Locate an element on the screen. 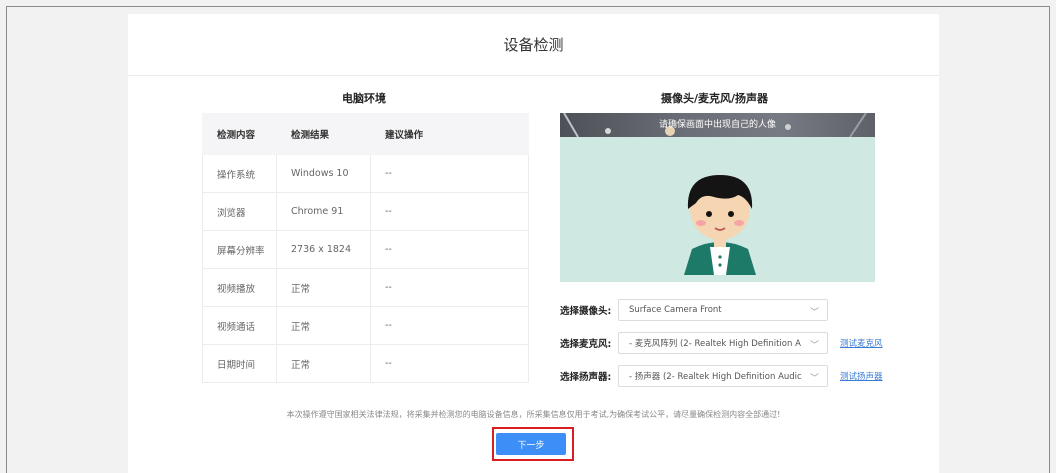  column-header: 检测内容 is located at coordinates (239, 134).